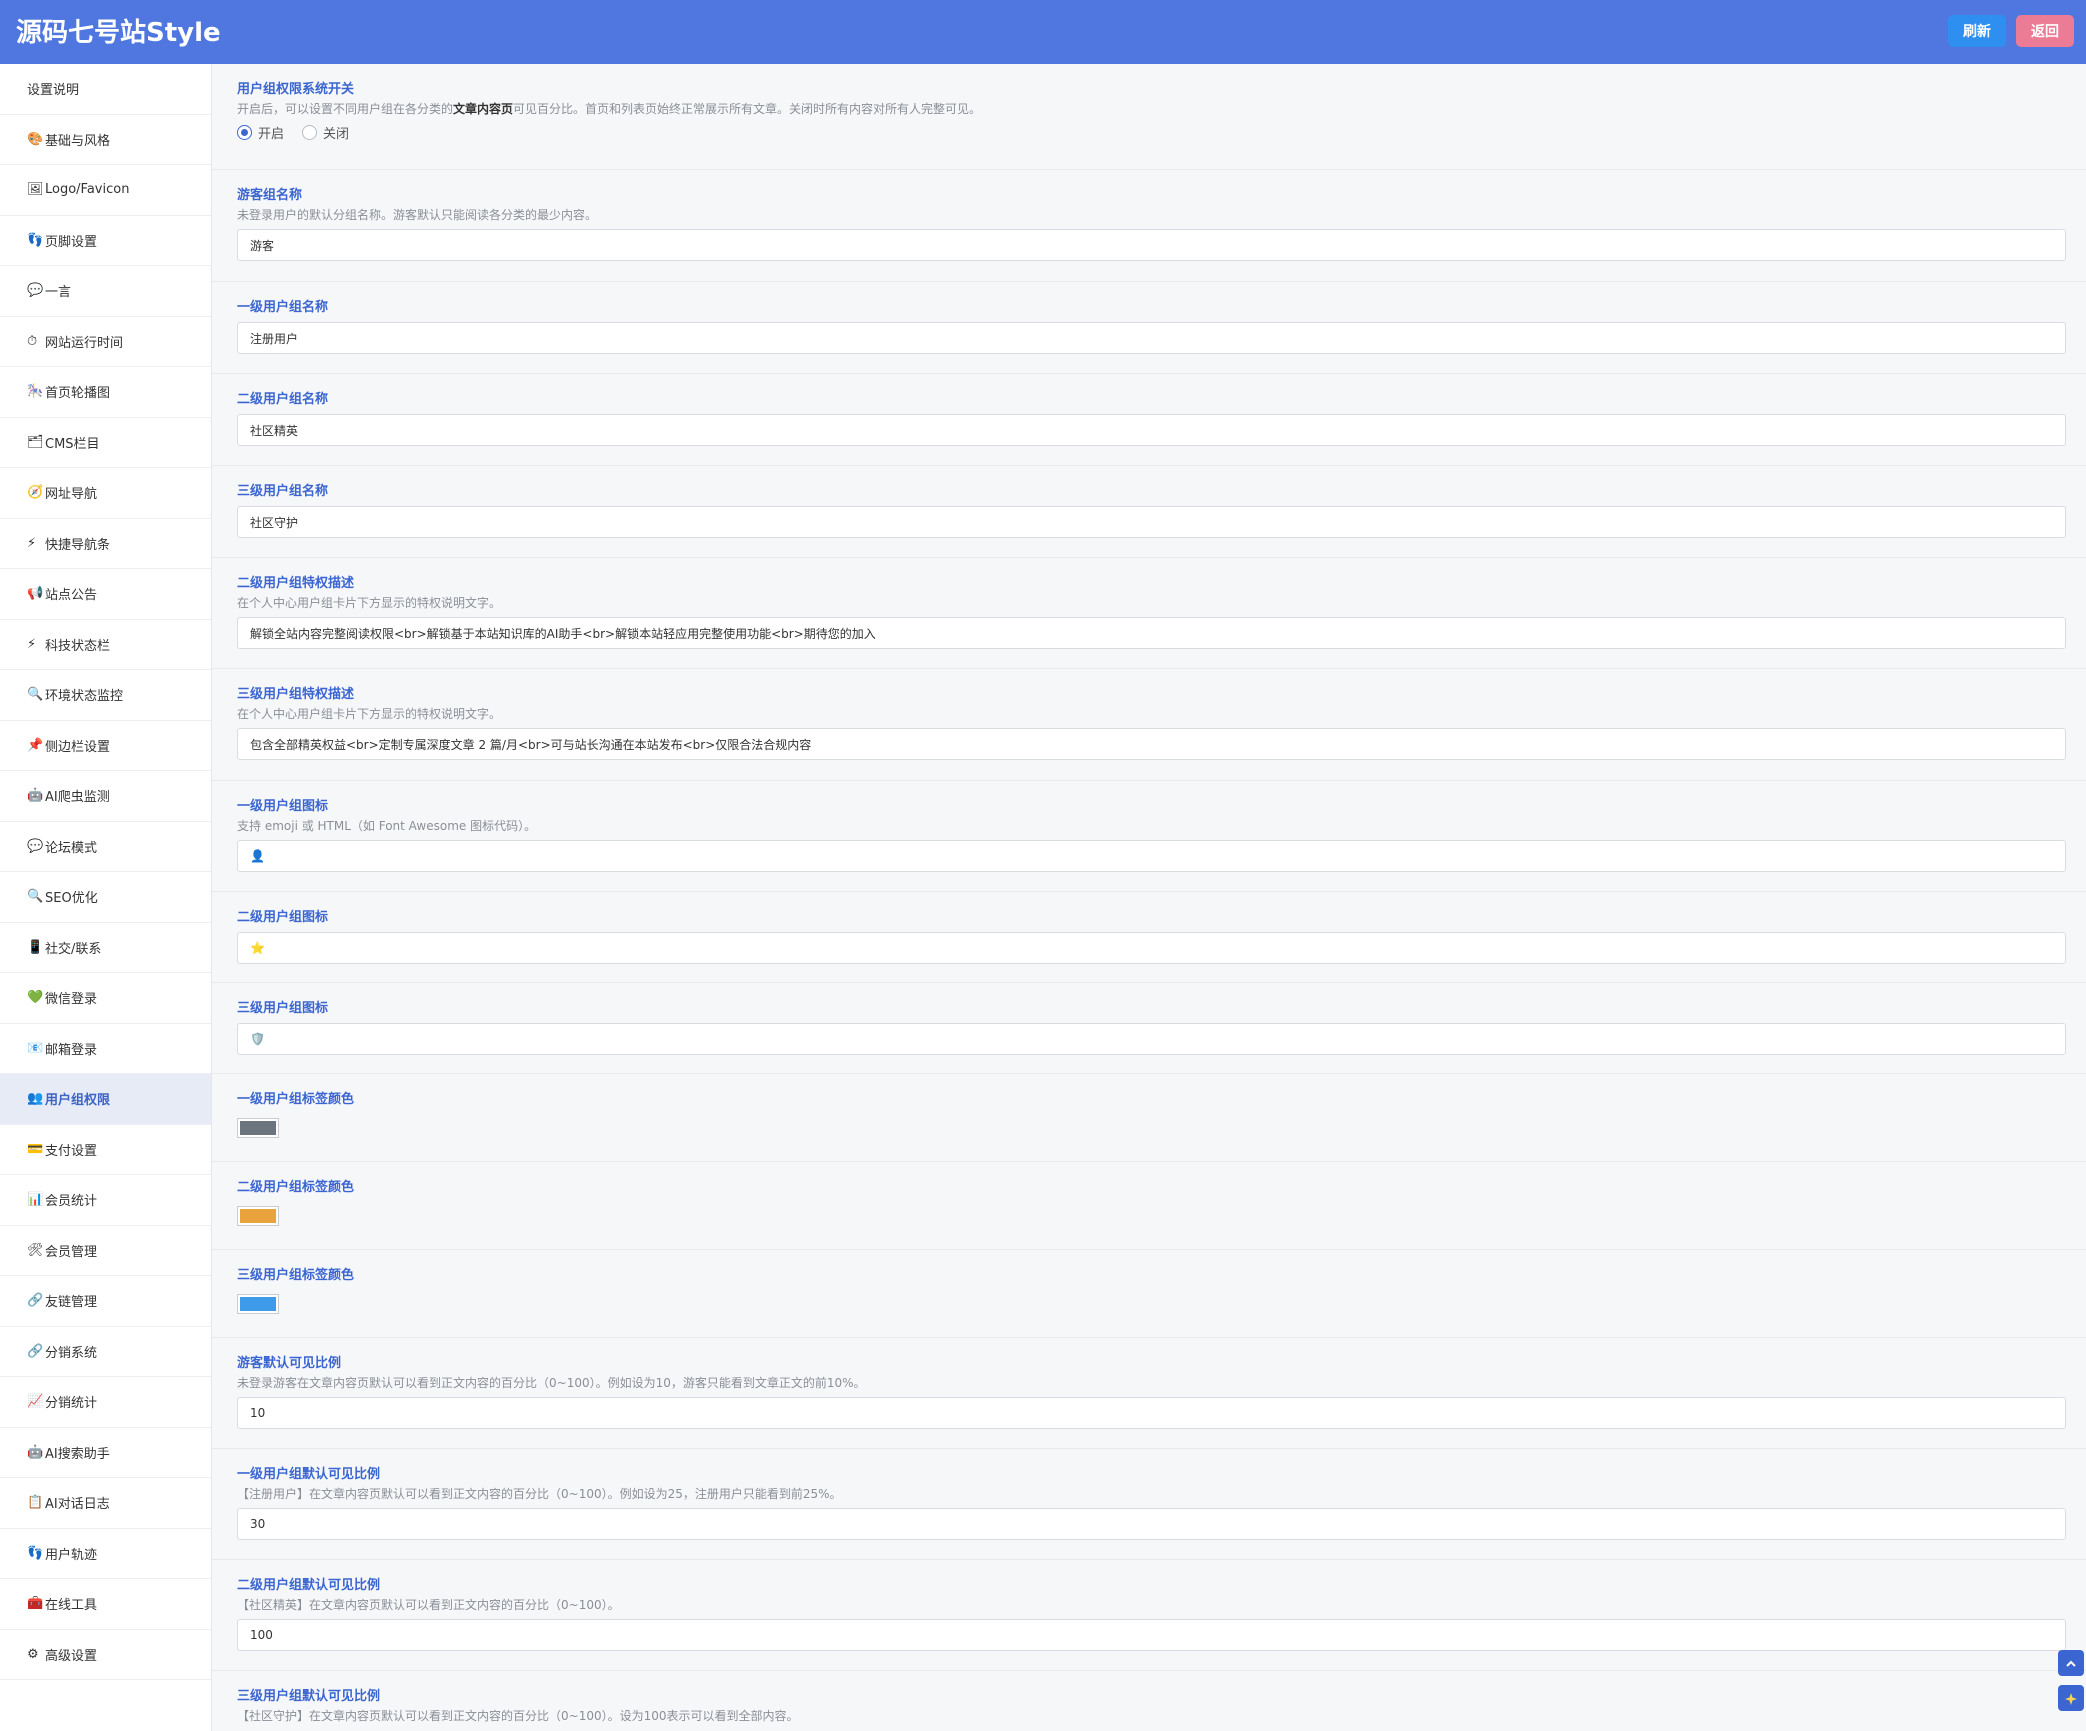 This screenshot has height=1731, width=2086. Describe the element at coordinates (71, 848) in the screenshot. I see `sidebar-item-label: 论坛模式` at that location.